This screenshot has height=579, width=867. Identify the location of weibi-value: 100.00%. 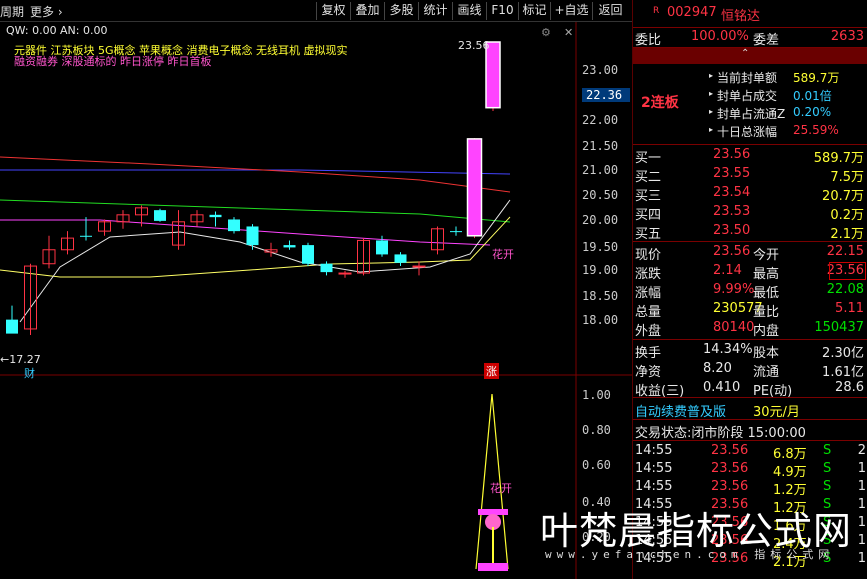
(720, 36).